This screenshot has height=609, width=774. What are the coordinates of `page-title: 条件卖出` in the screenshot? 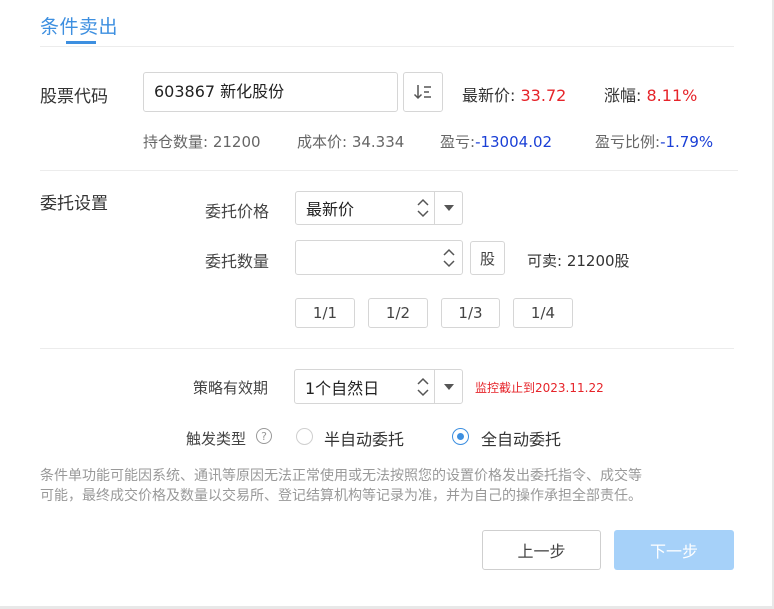 It's located at (79, 27).